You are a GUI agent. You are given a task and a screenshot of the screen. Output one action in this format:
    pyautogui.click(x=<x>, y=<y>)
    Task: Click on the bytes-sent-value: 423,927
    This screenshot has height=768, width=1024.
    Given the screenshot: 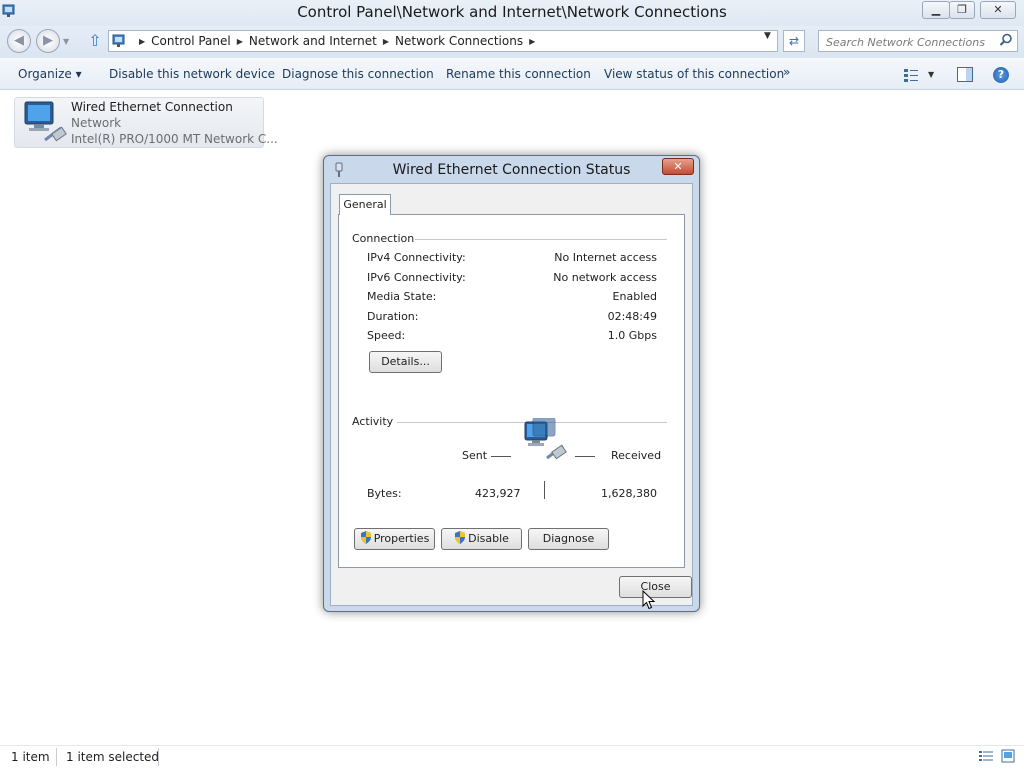 What is the action you would take?
    pyautogui.click(x=498, y=493)
    